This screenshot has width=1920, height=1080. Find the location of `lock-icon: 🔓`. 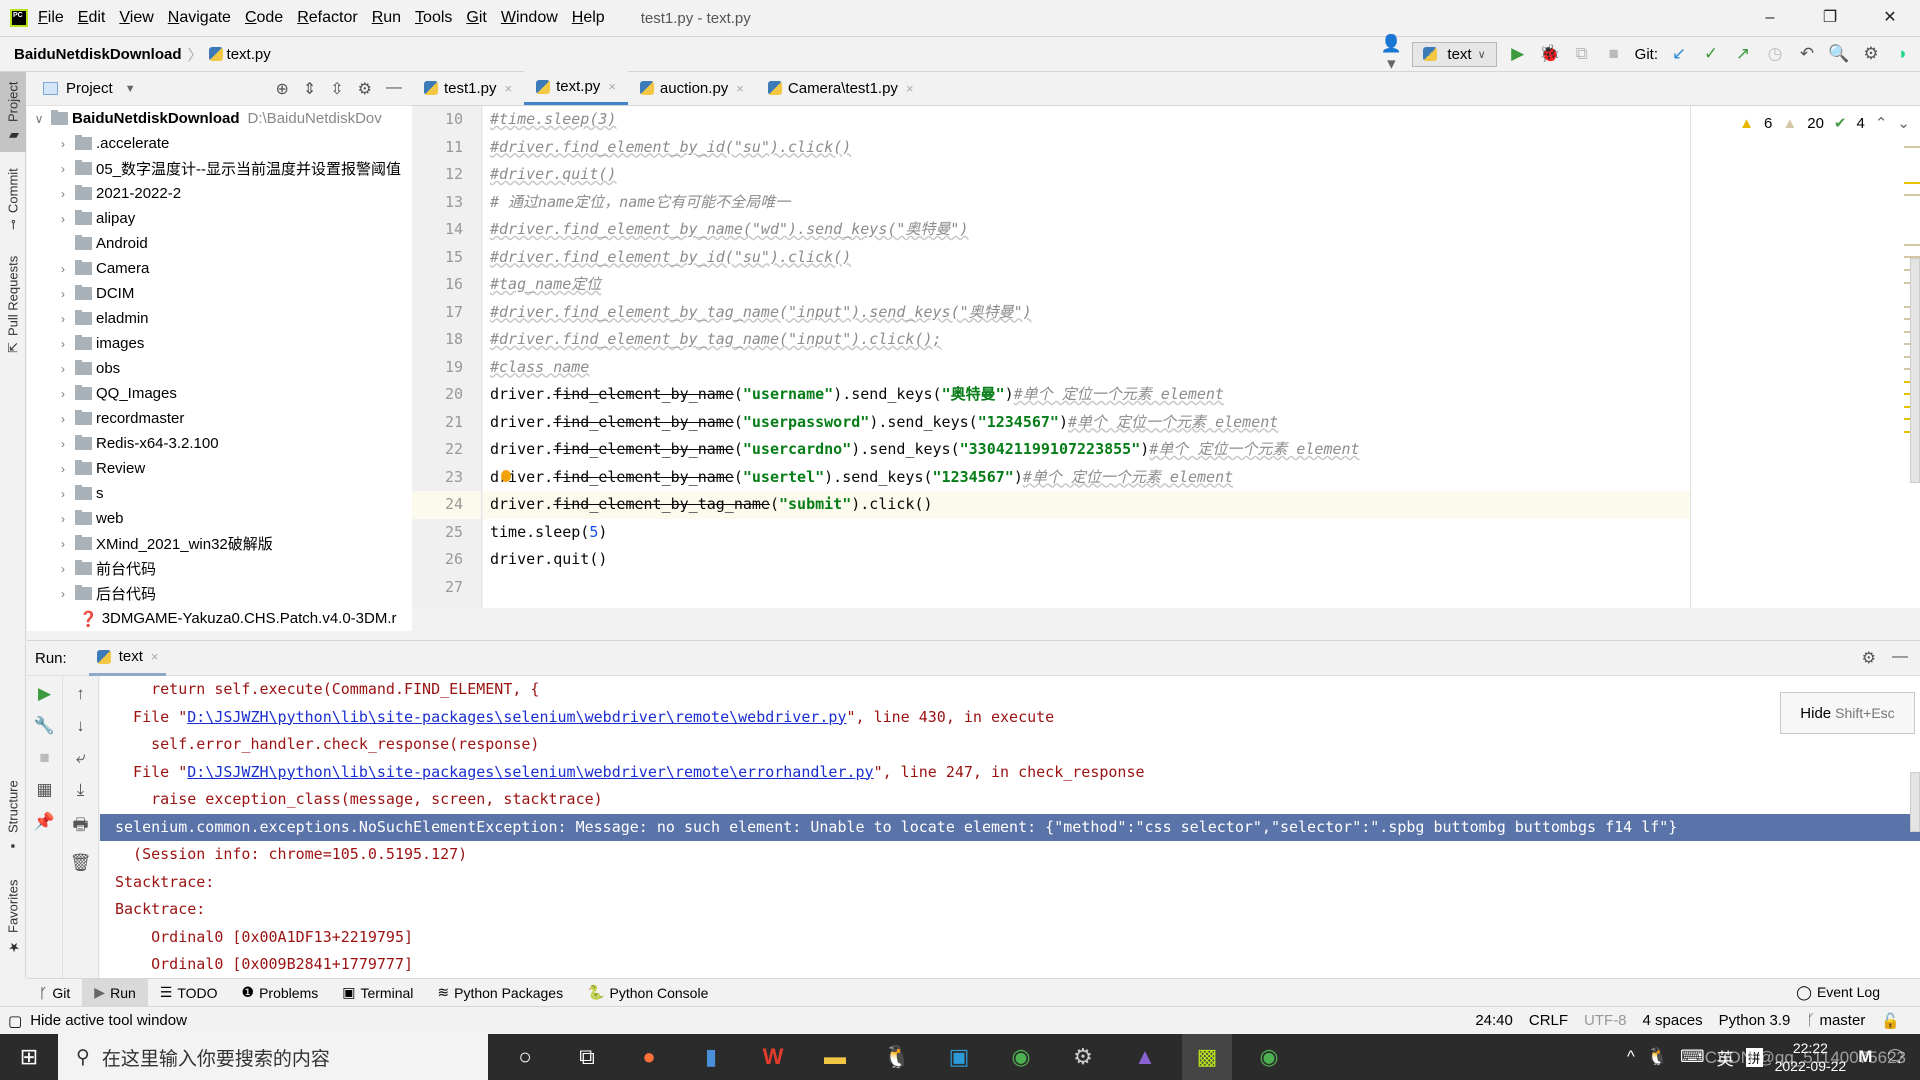

lock-icon: 🔓 is located at coordinates (1890, 1021).